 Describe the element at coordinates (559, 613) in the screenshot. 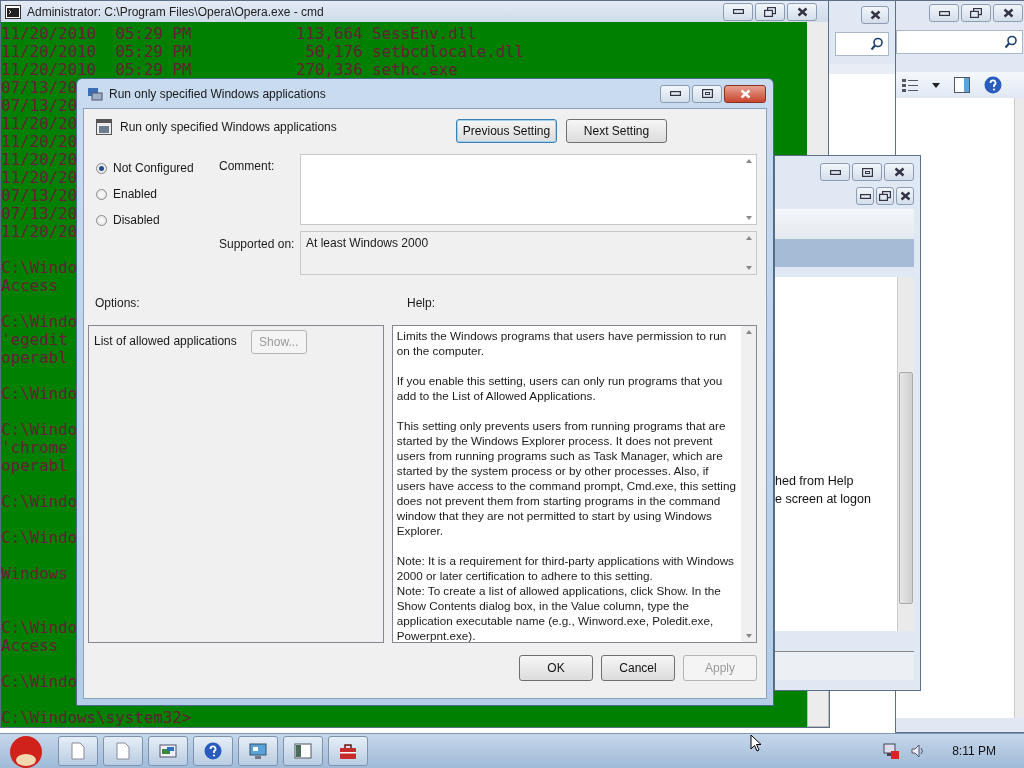

I see `help-paragraph: Note: To create a list of allowed applications, click Show. In the Show Contents dialog box, in the Value column, type the application executable name (e.g., Winword.exe, Poledit.exe, Powerpnt.exe).` at that location.